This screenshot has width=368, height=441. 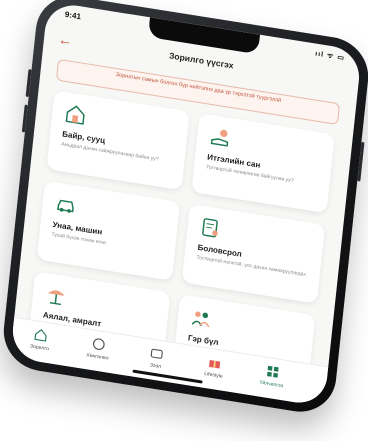 I want to click on gift-icon, so click(x=215, y=364).